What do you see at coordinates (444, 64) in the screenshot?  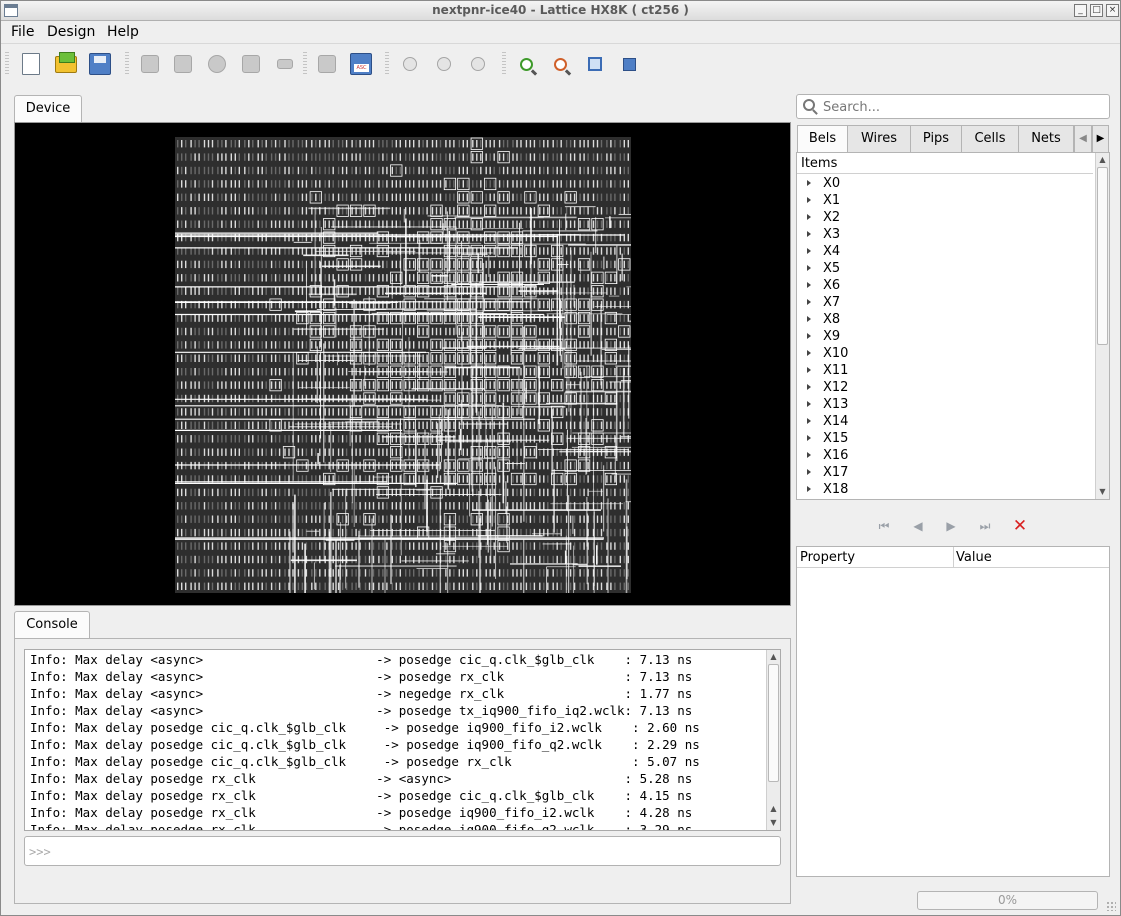 I see `pause-icon` at bounding box center [444, 64].